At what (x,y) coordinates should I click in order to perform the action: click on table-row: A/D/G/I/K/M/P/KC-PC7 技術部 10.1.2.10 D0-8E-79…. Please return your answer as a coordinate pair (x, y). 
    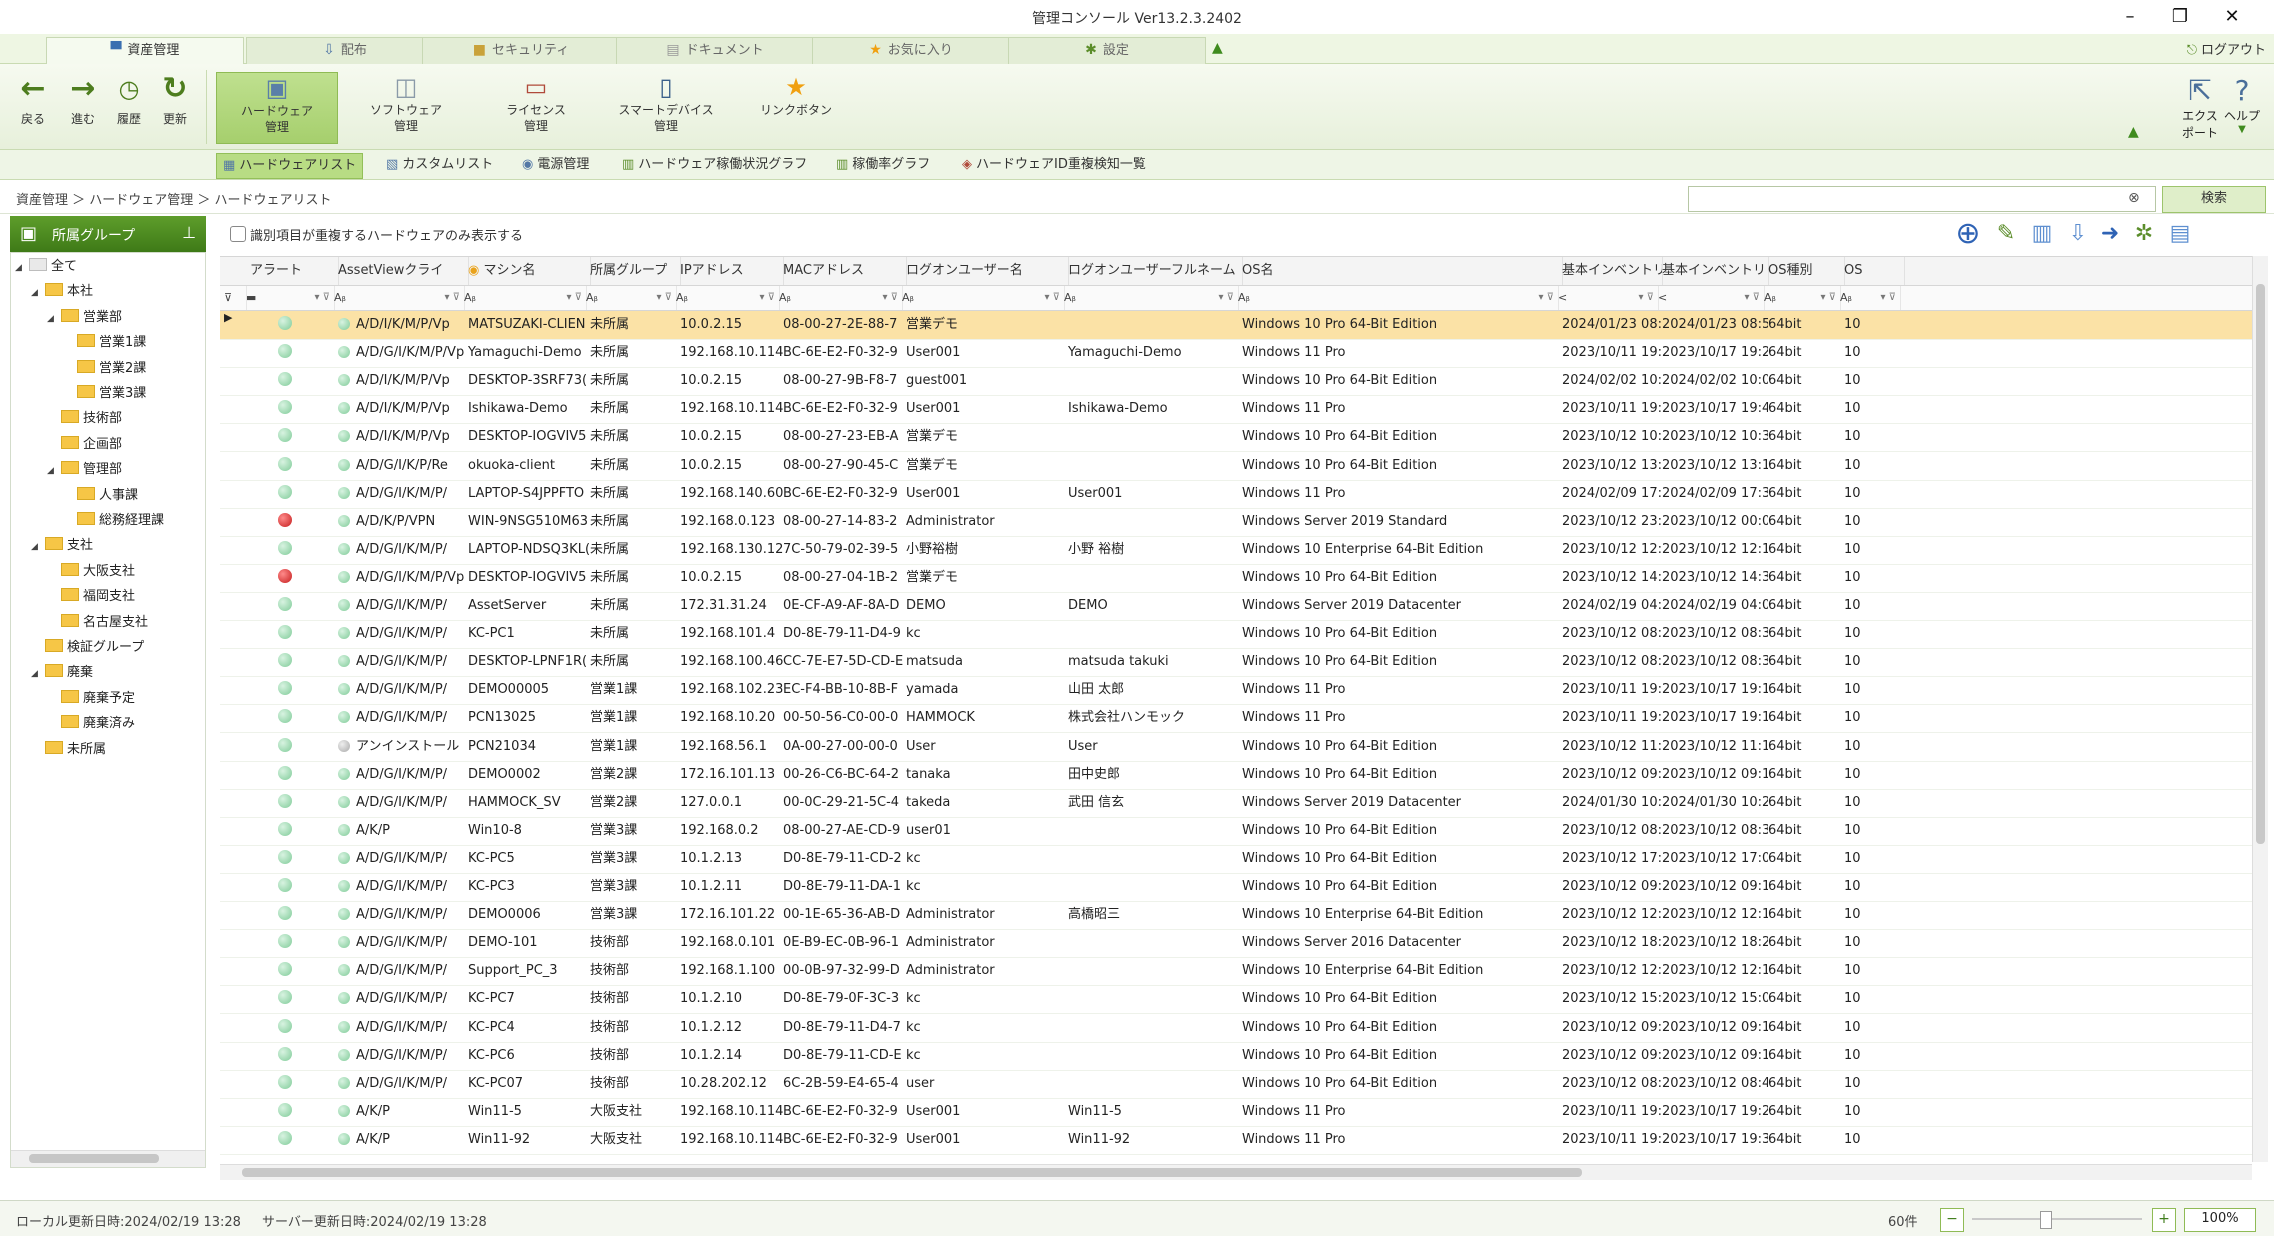
    Looking at the image, I should click on (1236, 1000).